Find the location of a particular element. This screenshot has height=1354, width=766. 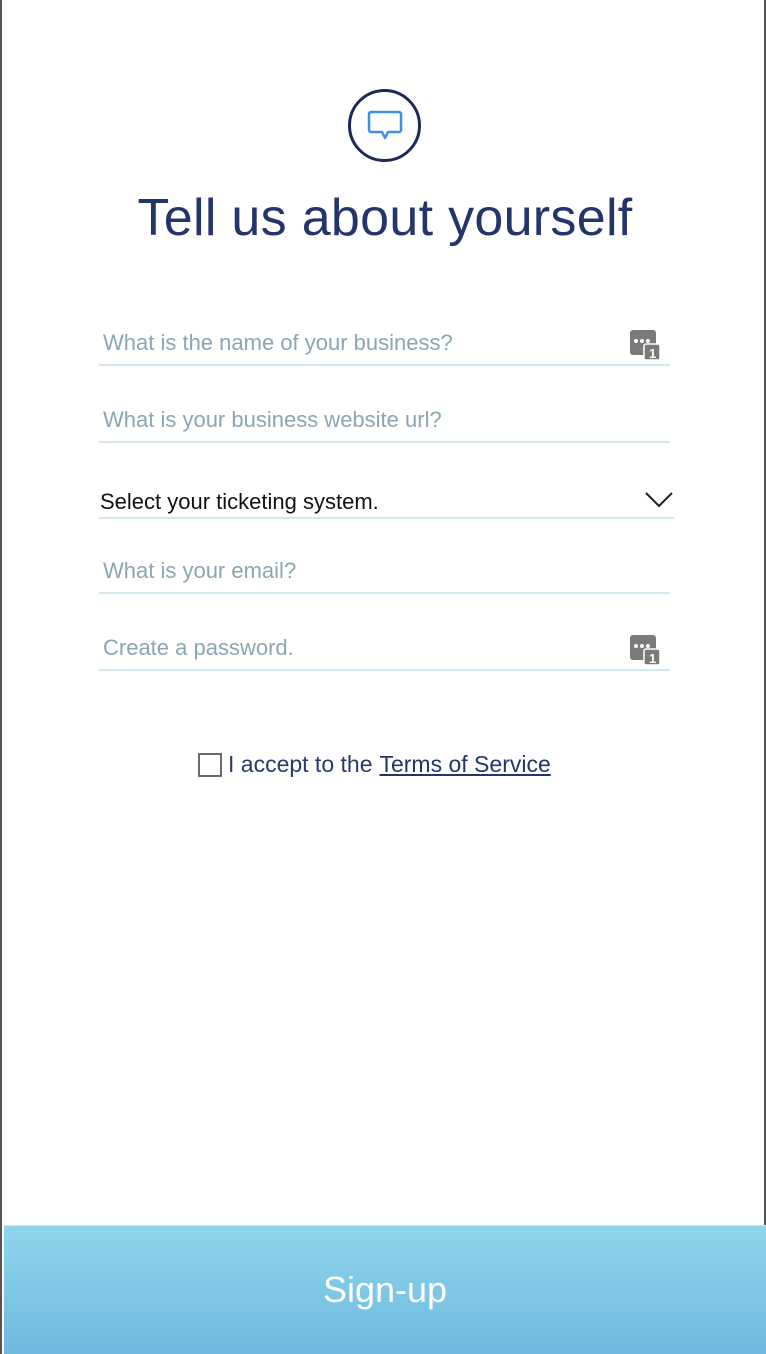

password-input is located at coordinates (384, 648).